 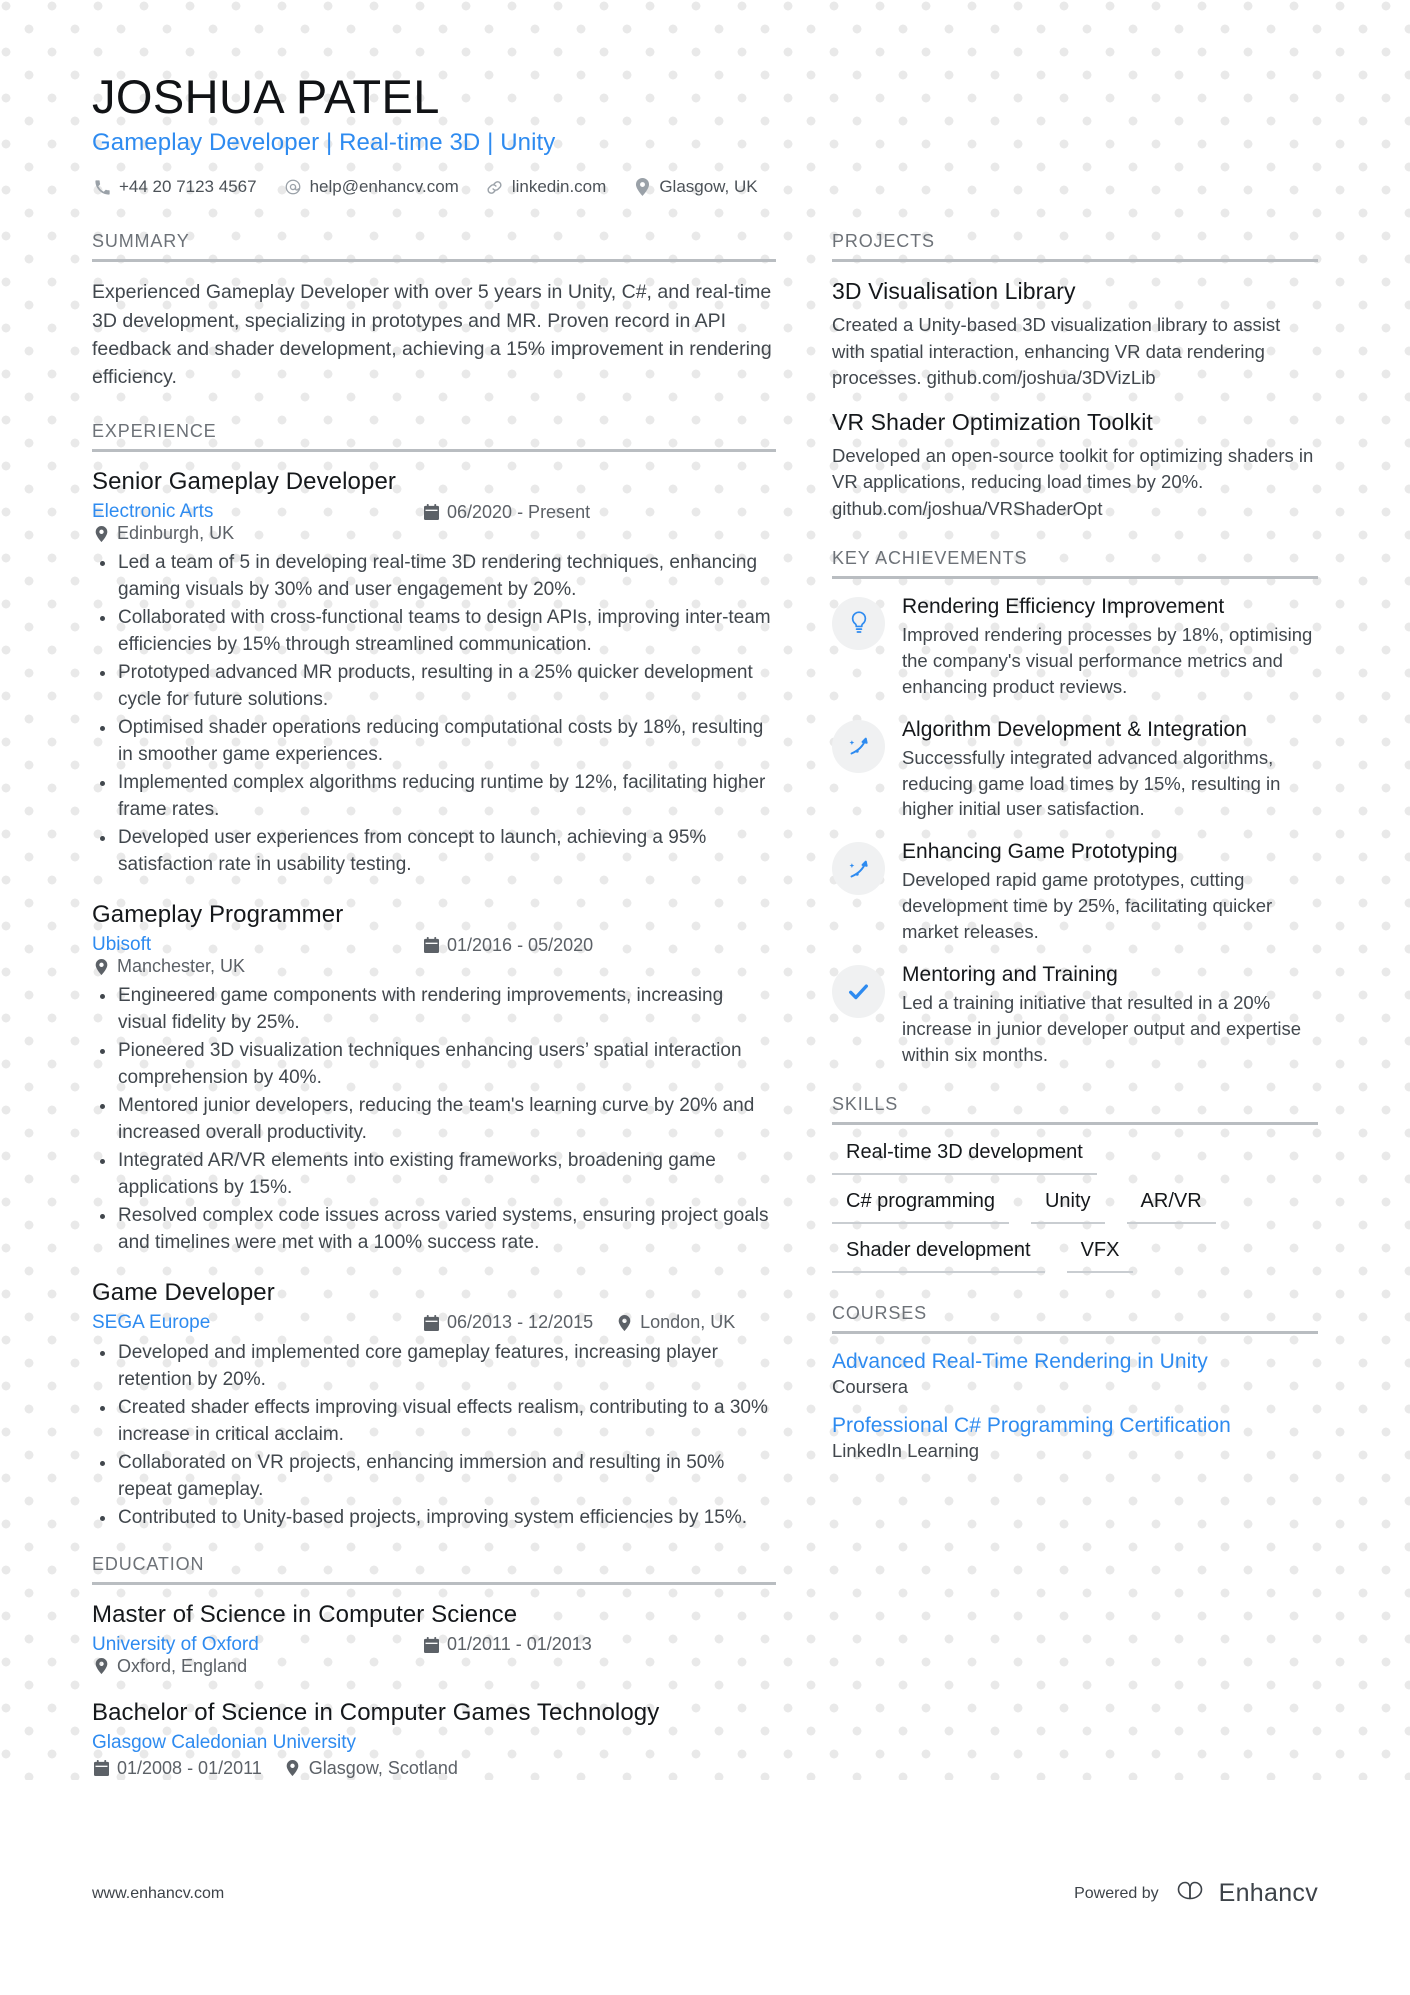 I want to click on key-achievement-name: Rendering Efficiency Improvement, so click(x=1063, y=606).